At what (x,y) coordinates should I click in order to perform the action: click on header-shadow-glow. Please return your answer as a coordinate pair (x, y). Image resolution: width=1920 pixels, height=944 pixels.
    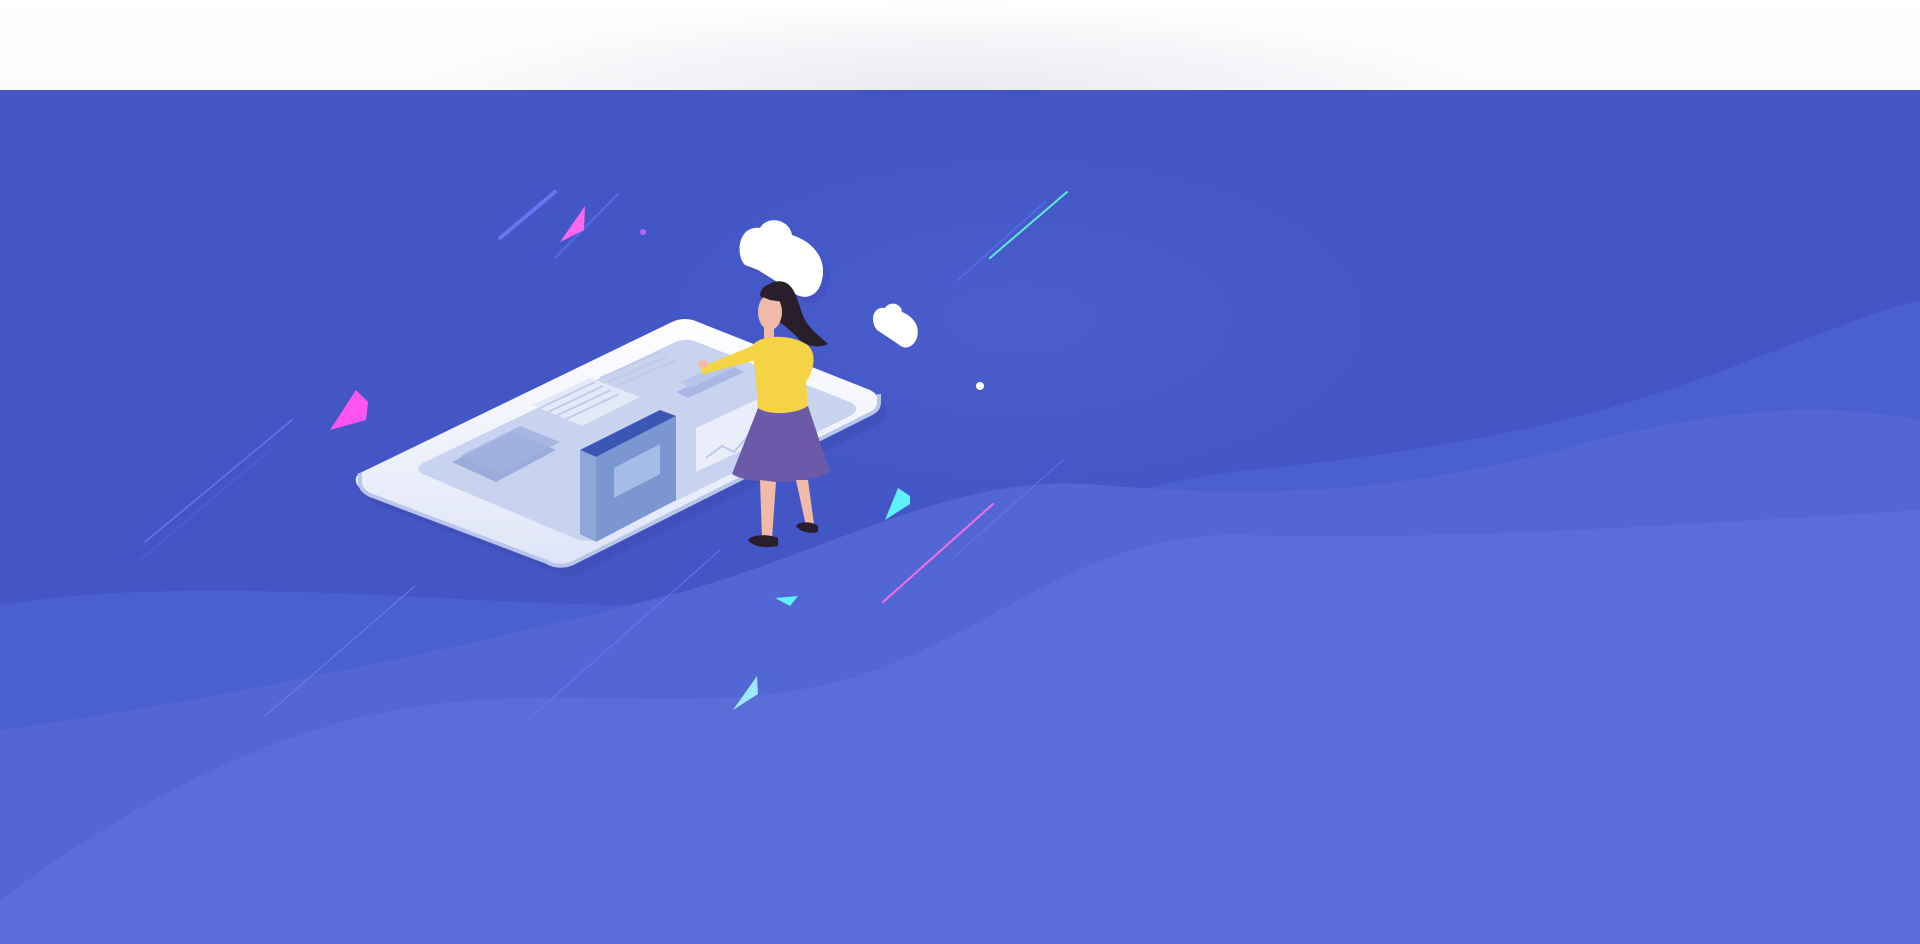
    Looking at the image, I should click on (950, 45).